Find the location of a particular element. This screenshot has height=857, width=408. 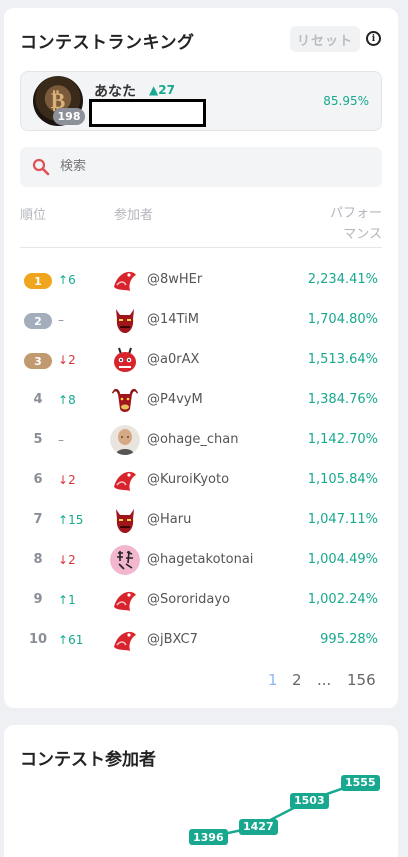

rank-change: ↑6 is located at coordinates (67, 280).